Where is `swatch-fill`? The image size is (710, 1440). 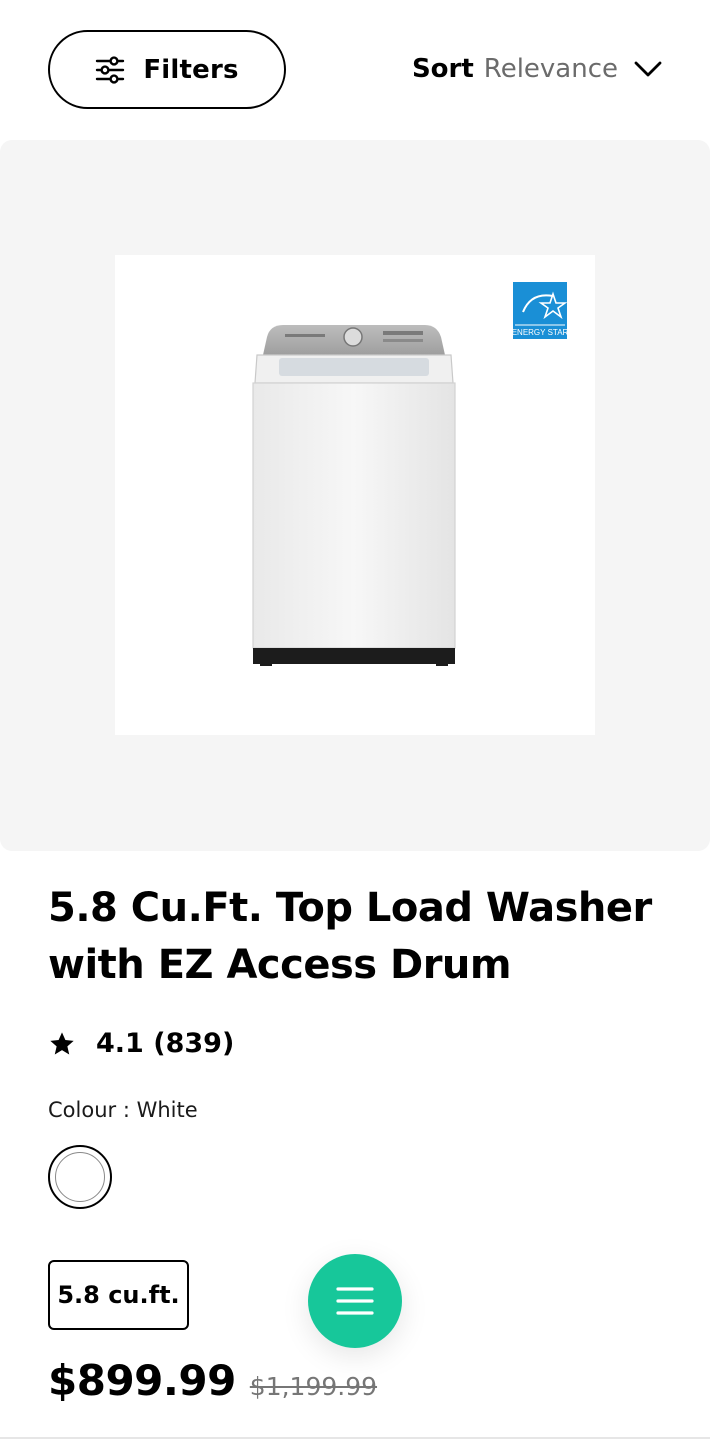 swatch-fill is located at coordinates (80, 1177).